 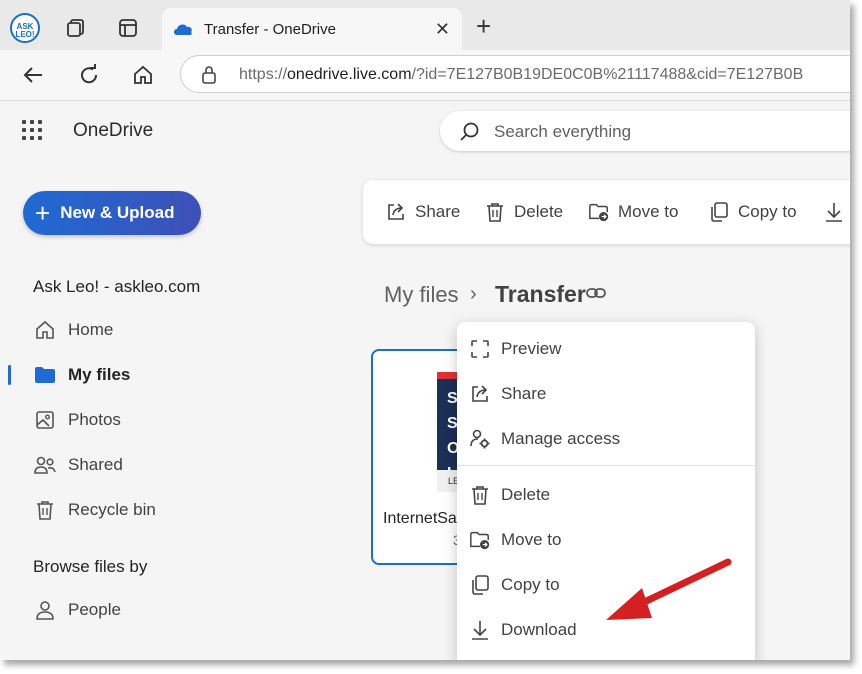 What do you see at coordinates (117, 286) in the screenshot?
I see `account-name: Ask Leo! - askleo.com` at bounding box center [117, 286].